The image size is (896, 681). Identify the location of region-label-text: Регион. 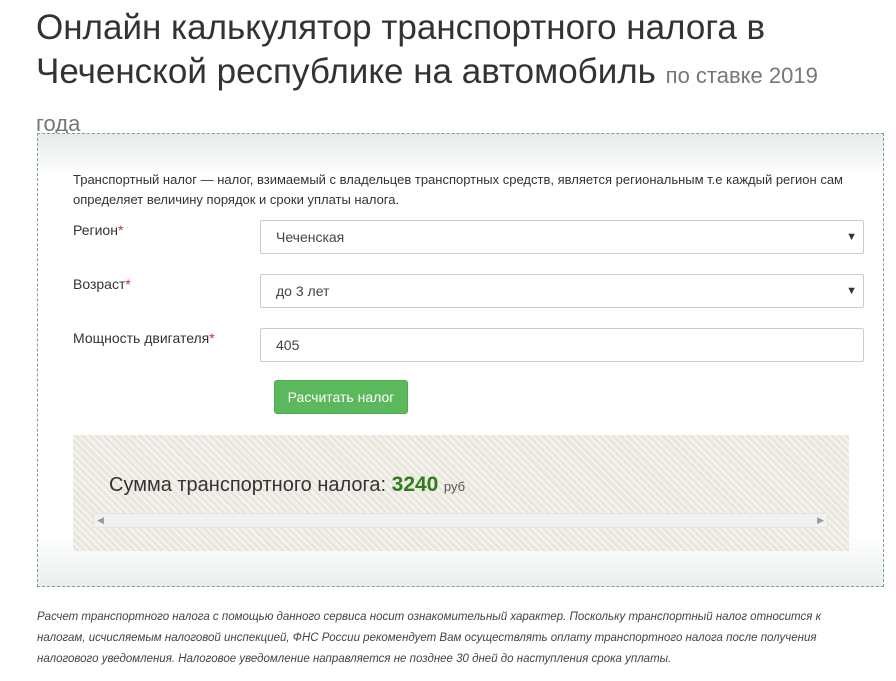
(95, 230).